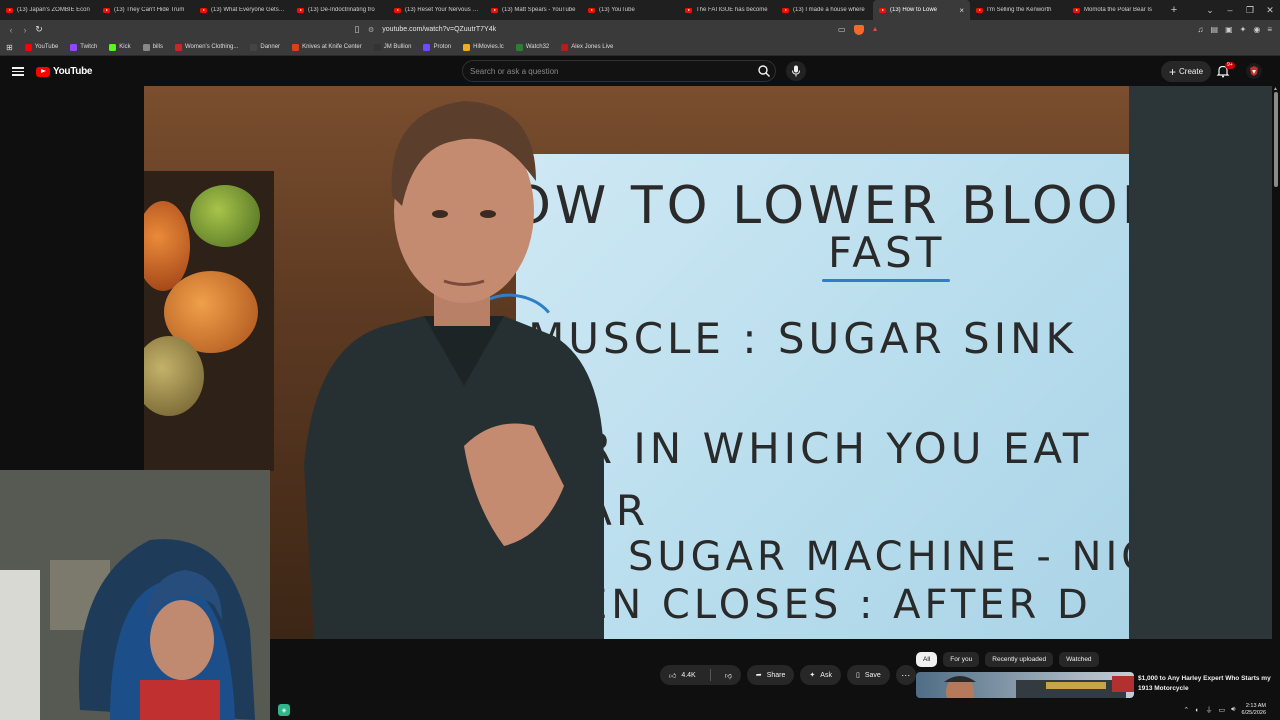  What do you see at coordinates (682, 675) in the screenshot?
I see `like-button: 👍︎ 4.4K` at bounding box center [682, 675].